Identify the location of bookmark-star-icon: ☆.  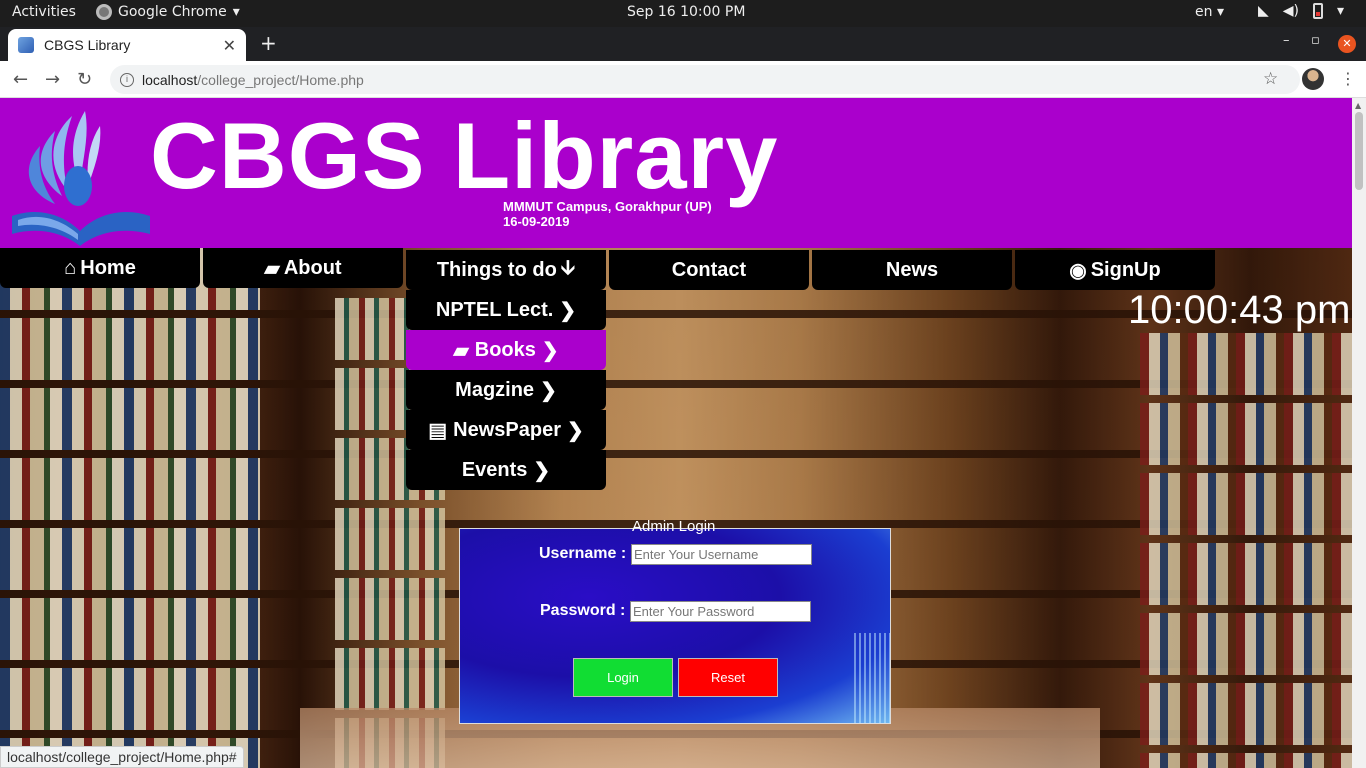
(1270, 79).